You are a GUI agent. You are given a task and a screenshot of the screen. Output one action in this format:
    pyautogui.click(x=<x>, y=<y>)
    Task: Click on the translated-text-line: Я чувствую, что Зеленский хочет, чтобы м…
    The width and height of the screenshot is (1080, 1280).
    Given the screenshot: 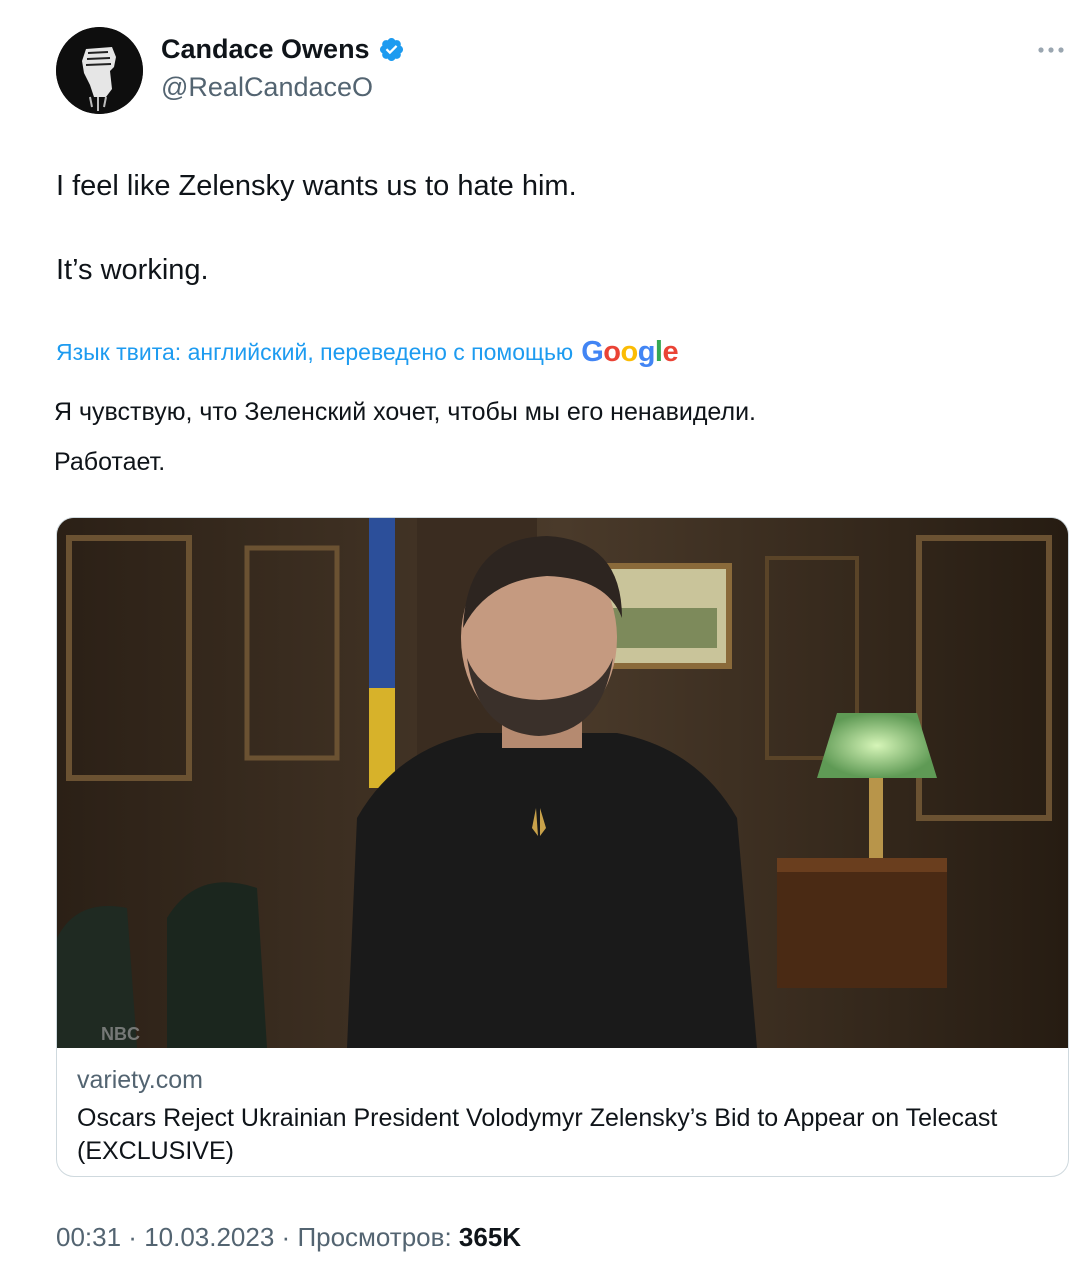 What is the action you would take?
    pyautogui.click(x=405, y=412)
    